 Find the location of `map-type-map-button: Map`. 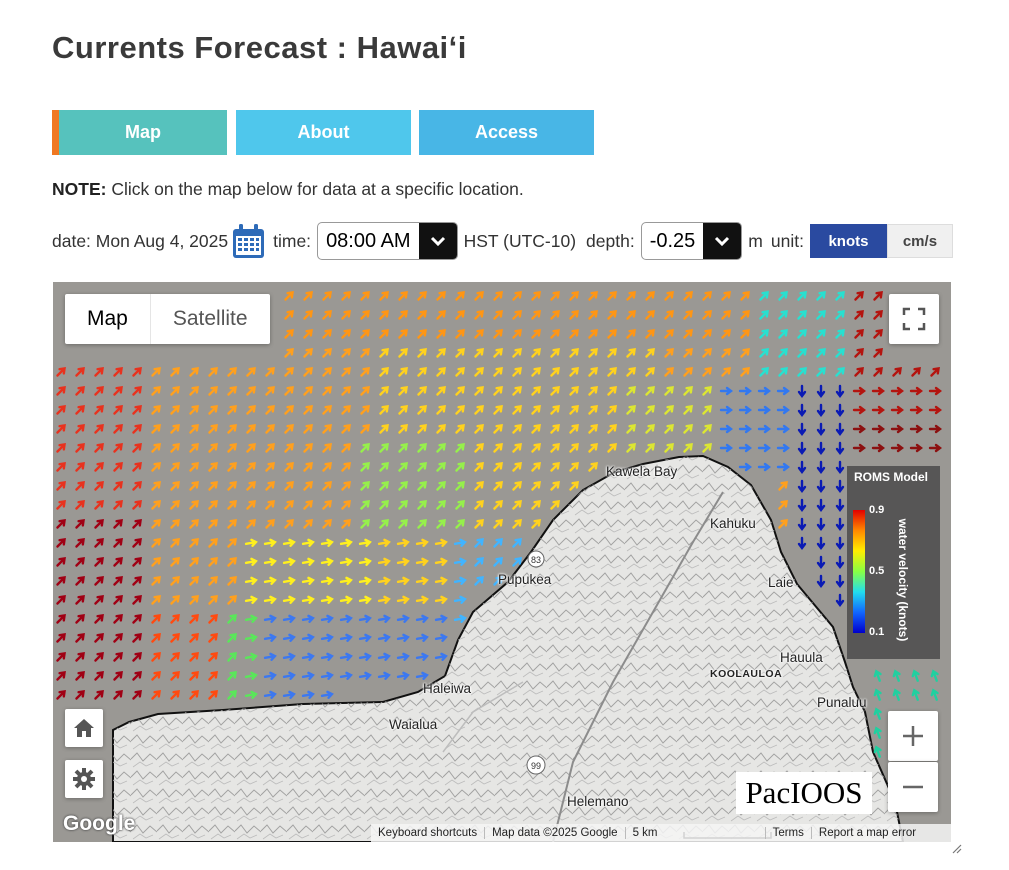

map-type-map-button: Map is located at coordinates (108, 319).